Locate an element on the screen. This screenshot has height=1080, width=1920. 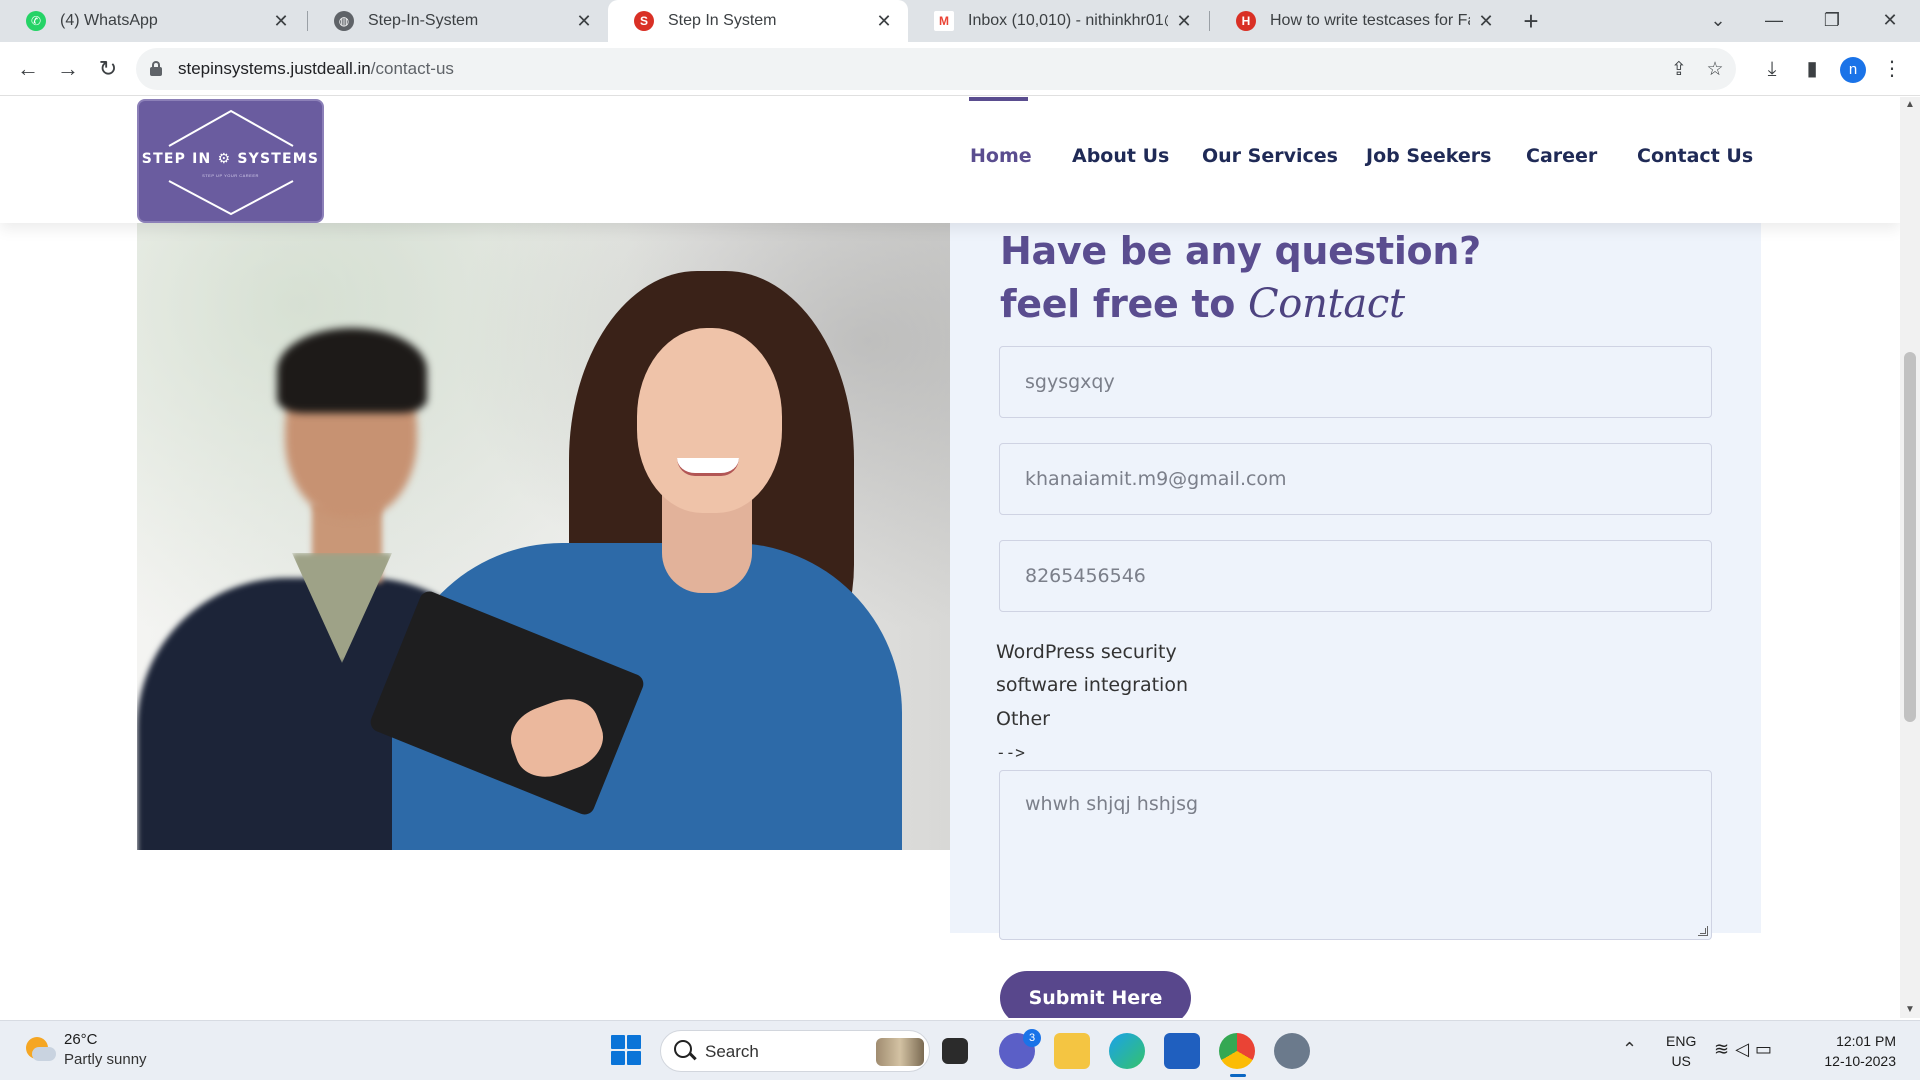
site-favicon-icon: H is located at coordinates (1246, 21).